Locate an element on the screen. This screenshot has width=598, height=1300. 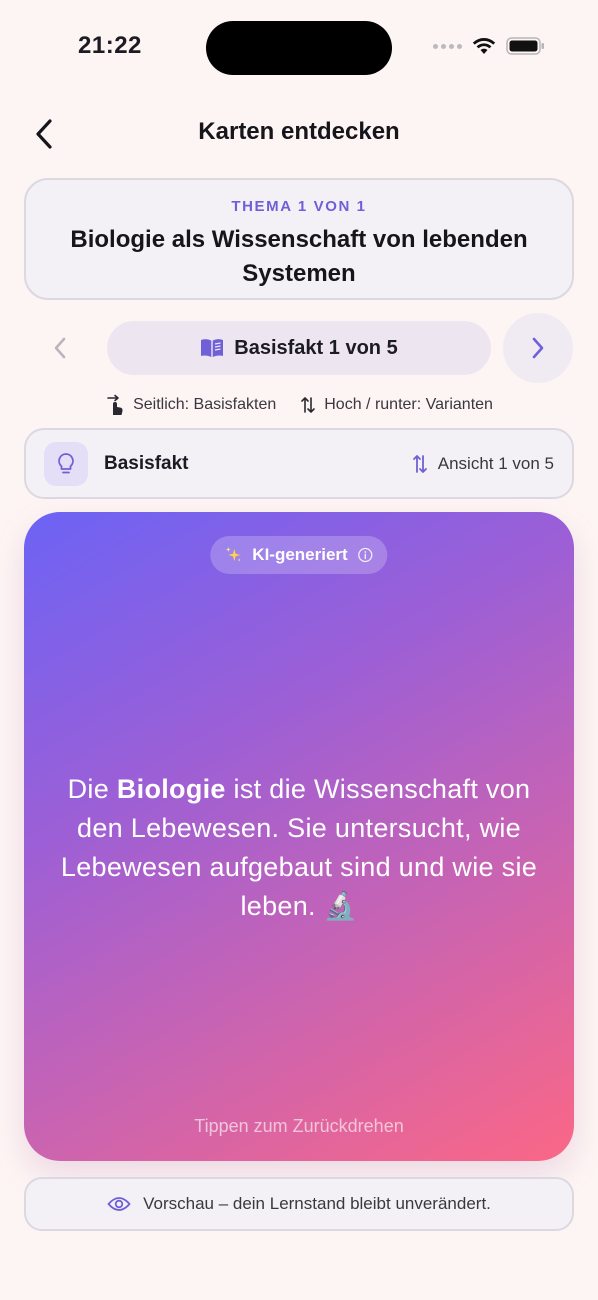
chevron-left-icon is located at coordinates (60, 348).